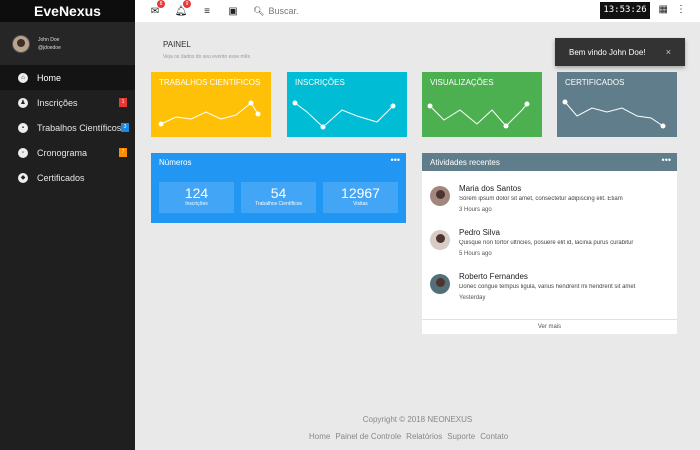 The height and width of the screenshot is (450, 700). What do you see at coordinates (23, 127) in the screenshot?
I see `document-icon: ▪` at bounding box center [23, 127].